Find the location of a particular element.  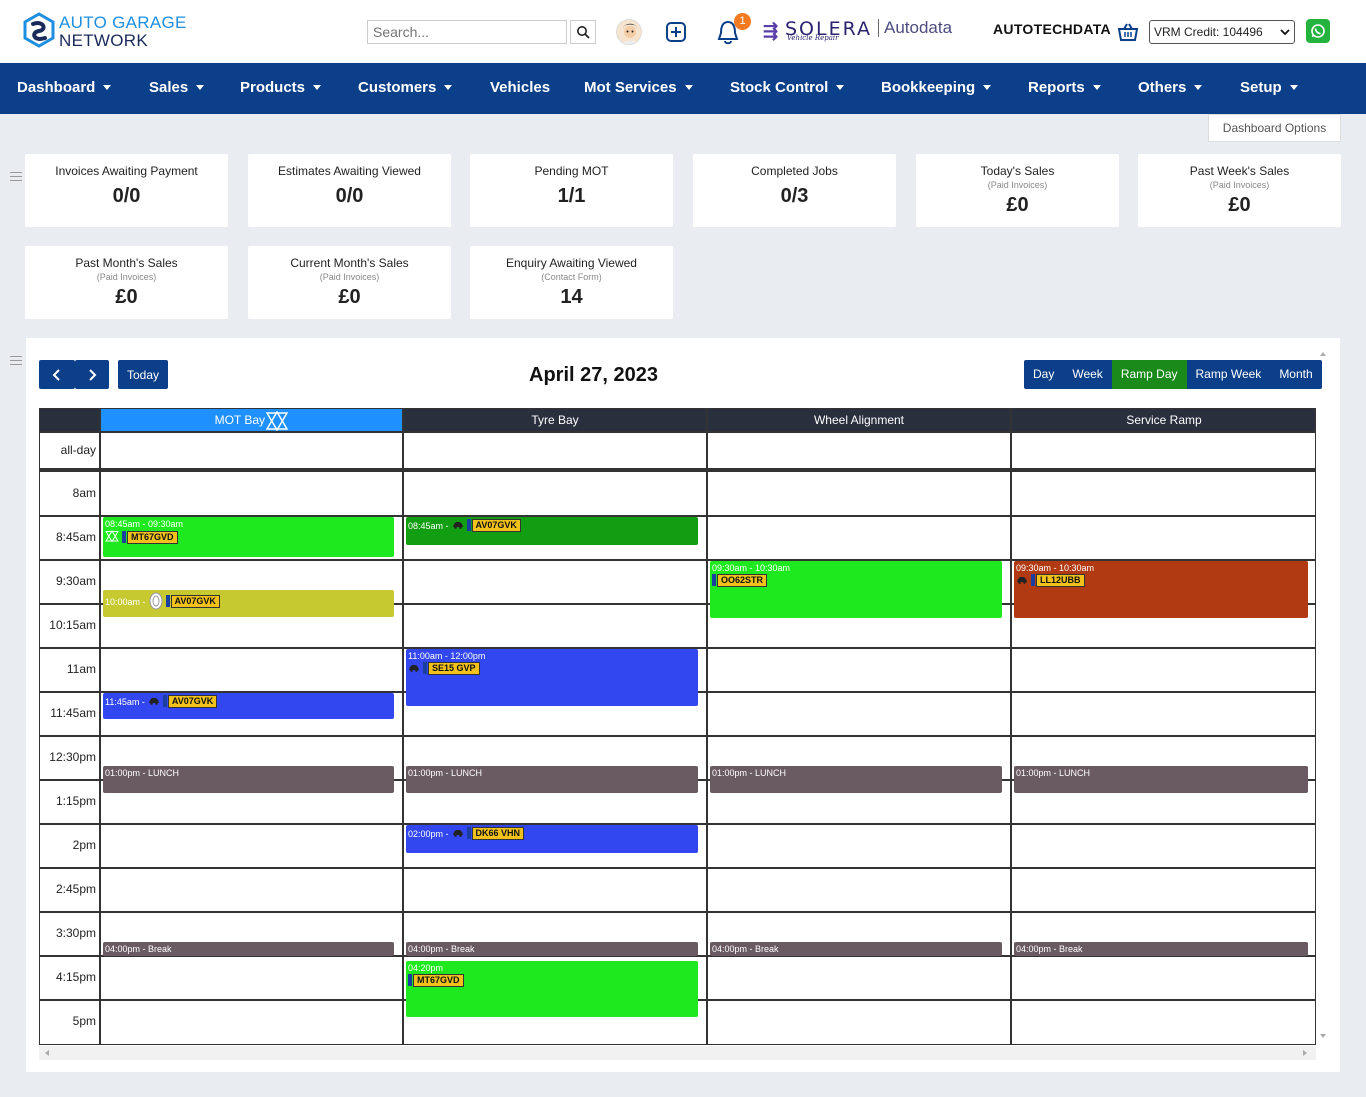

horizontal-scrollbar is located at coordinates (677, 1053).